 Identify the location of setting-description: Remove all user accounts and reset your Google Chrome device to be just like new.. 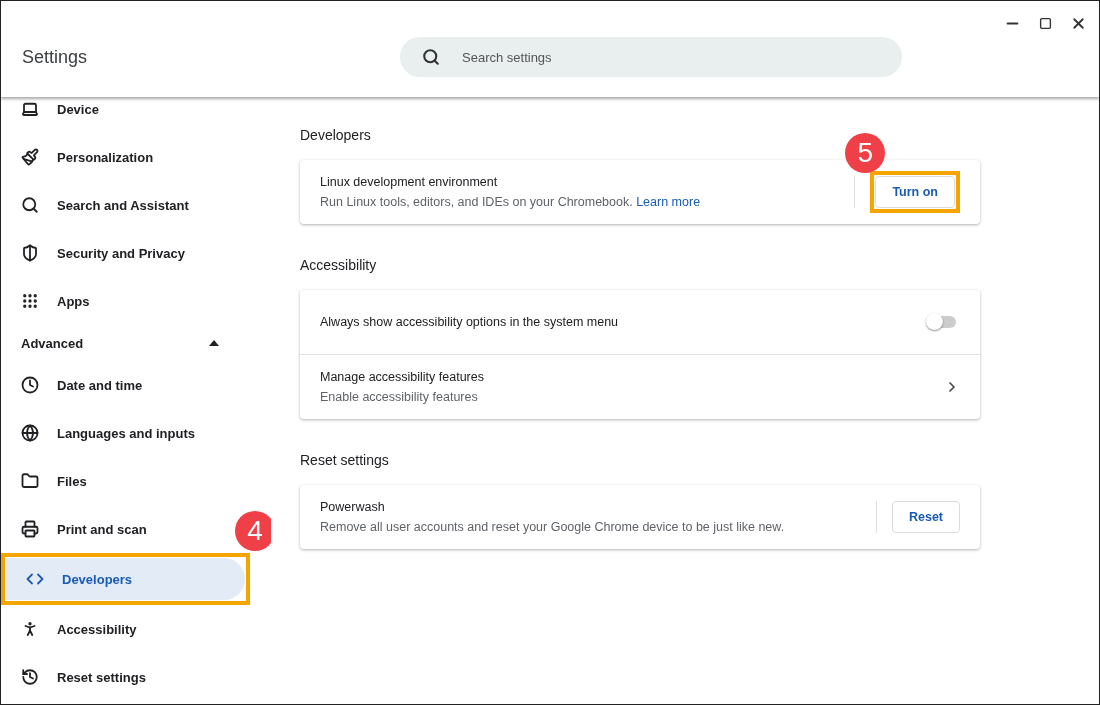
(553, 527).